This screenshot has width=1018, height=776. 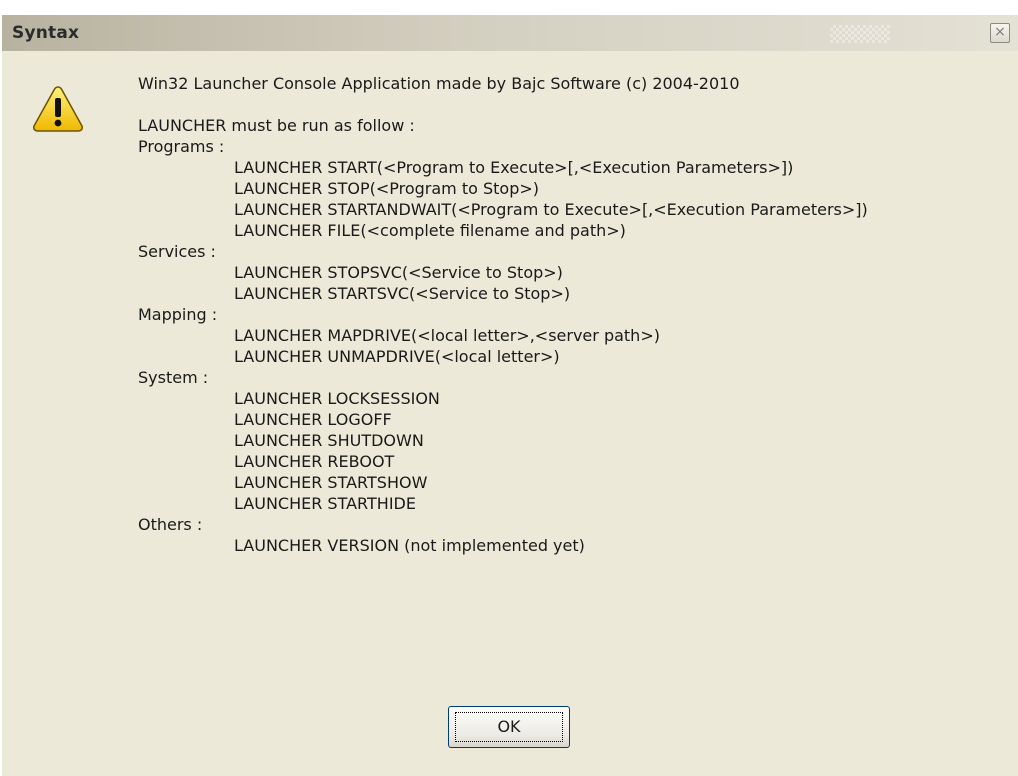 I want to click on command-line: LAUNCHER UNMAPDRIVE(<local letter>), so click(x=397, y=356).